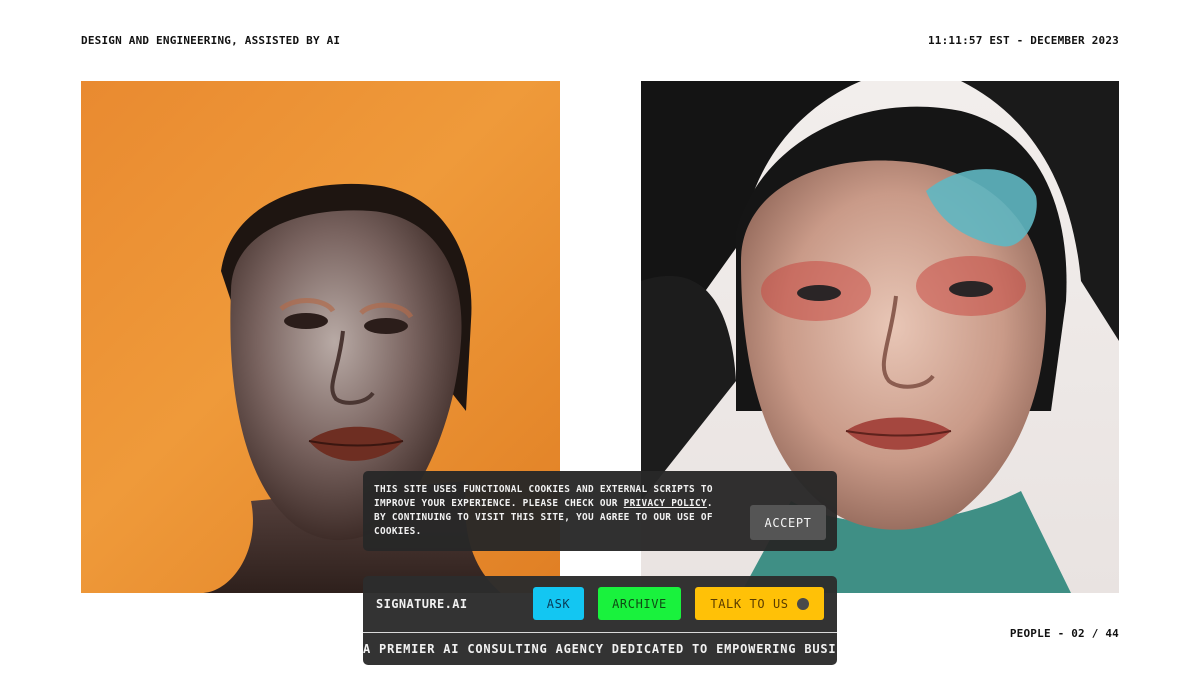  What do you see at coordinates (639, 603) in the screenshot?
I see `archive-button: ARCHIVE` at bounding box center [639, 603].